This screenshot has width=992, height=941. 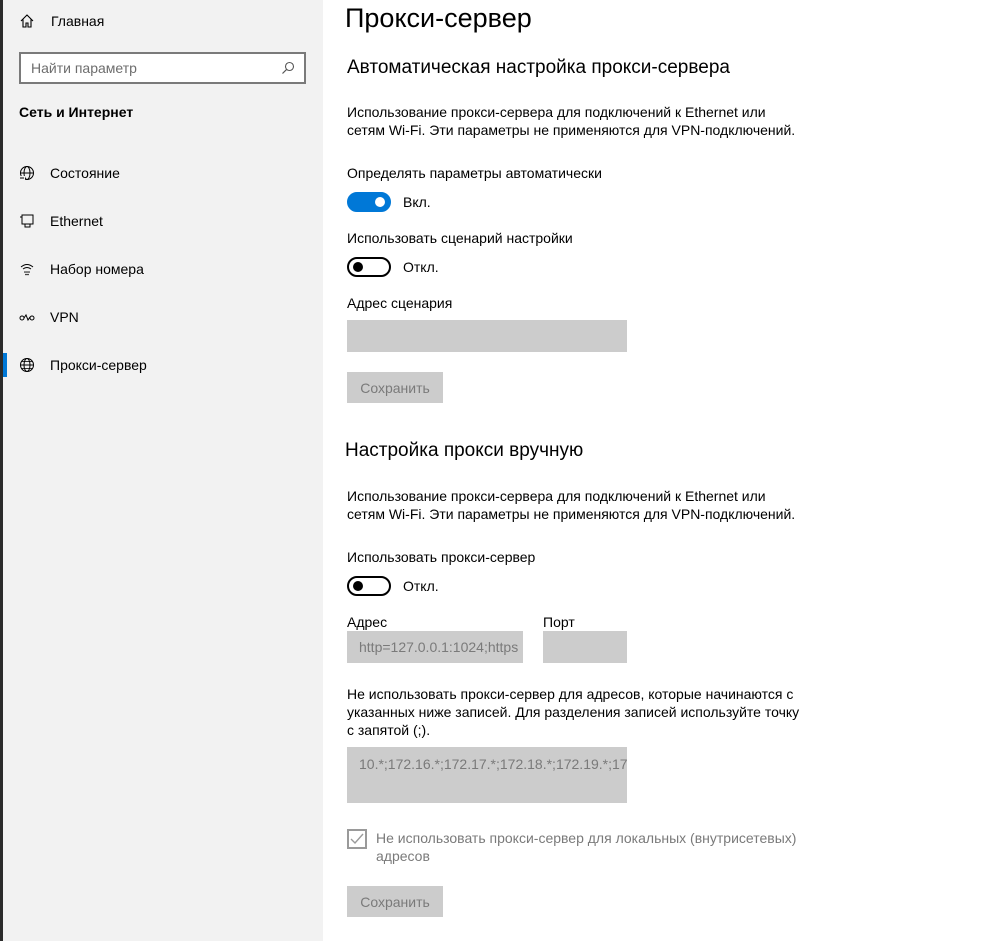 I want to click on page-title: Прокси-сервер, so click(x=438, y=18).